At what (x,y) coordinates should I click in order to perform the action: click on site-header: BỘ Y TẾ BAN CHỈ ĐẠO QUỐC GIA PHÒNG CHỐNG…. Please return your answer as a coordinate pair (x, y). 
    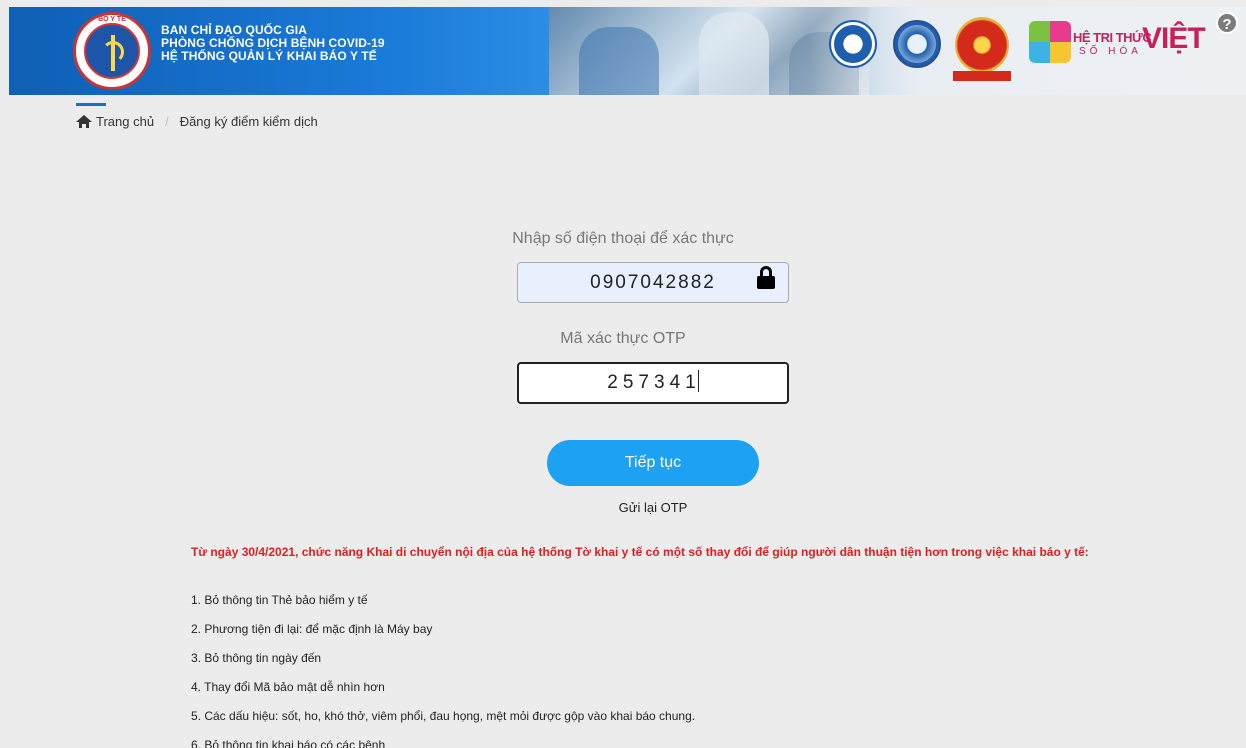
    Looking at the image, I should click on (627, 51).